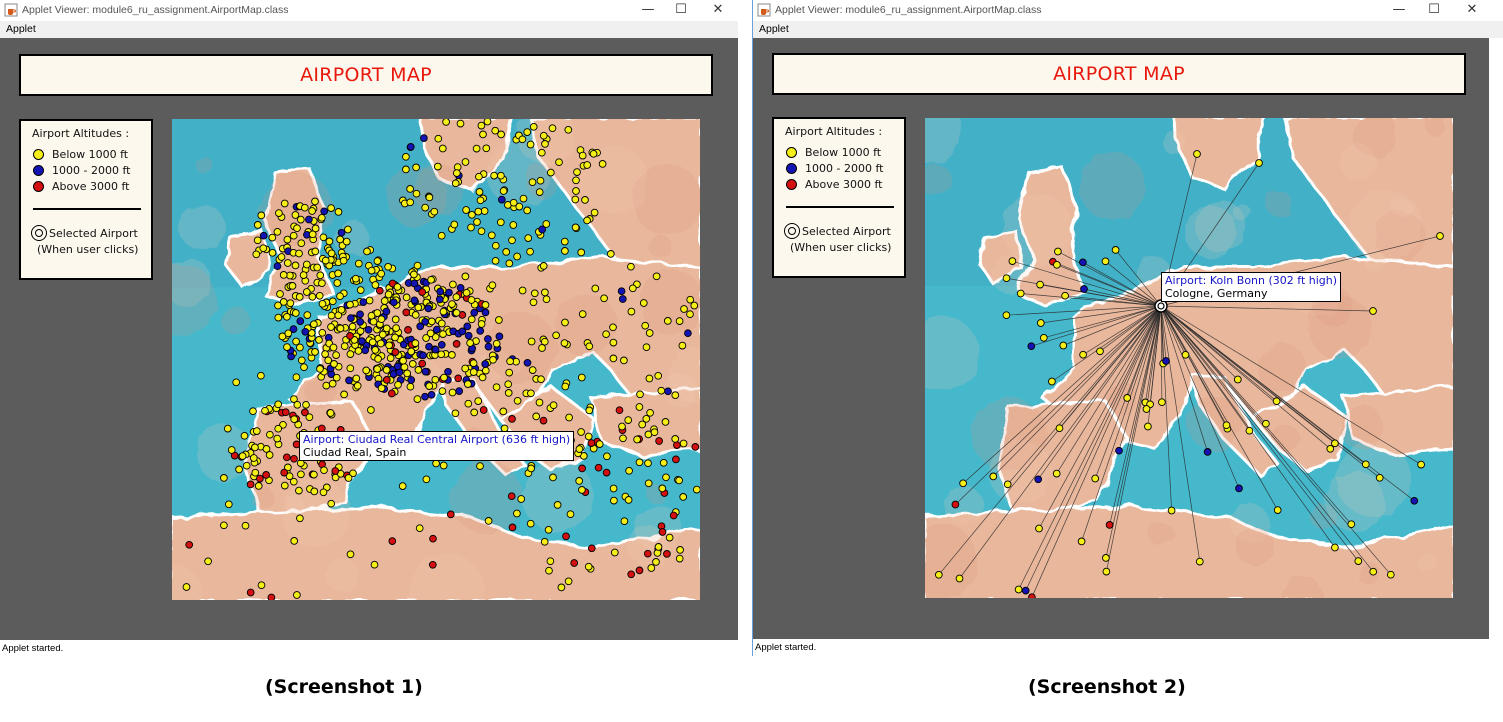 The image size is (1503, 722). I want to click on minimize-button: —, so click(648, 10).